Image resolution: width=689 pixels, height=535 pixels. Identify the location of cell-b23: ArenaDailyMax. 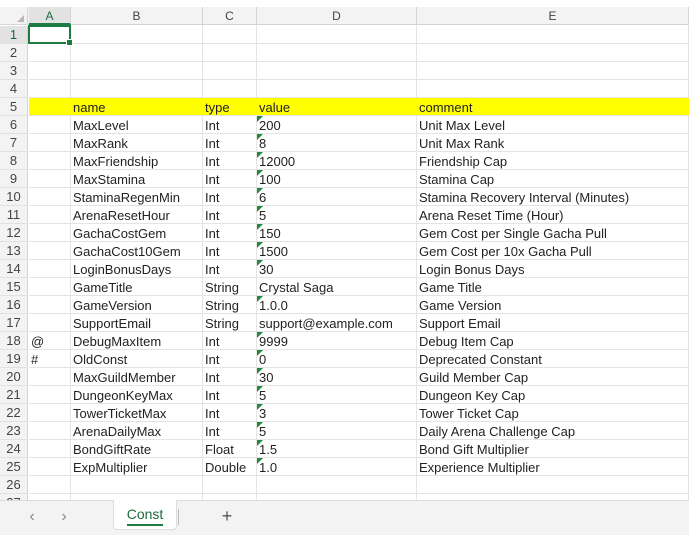
(137, 431).